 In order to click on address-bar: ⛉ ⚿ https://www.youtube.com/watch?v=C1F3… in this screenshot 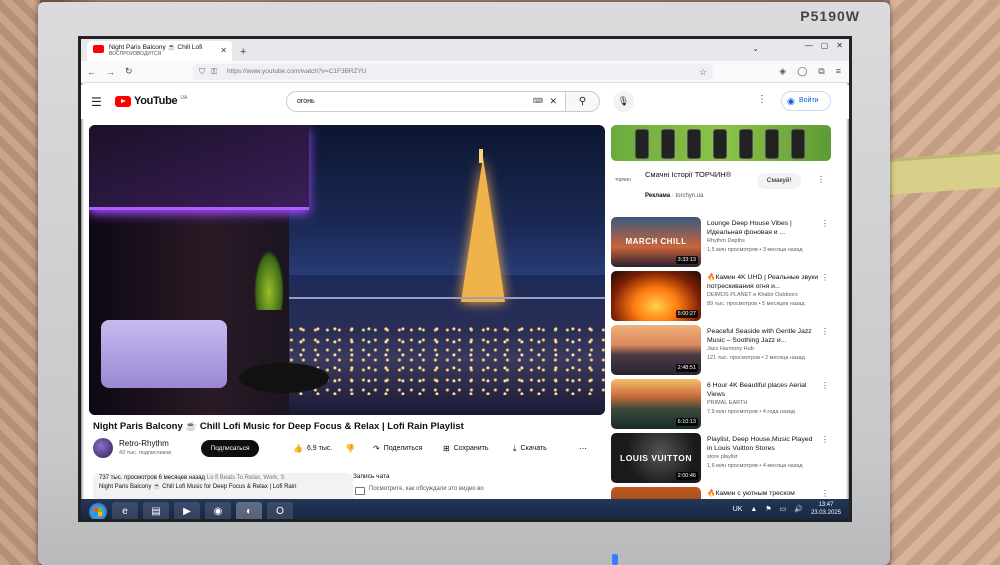, I will do `click(453, 72)`.